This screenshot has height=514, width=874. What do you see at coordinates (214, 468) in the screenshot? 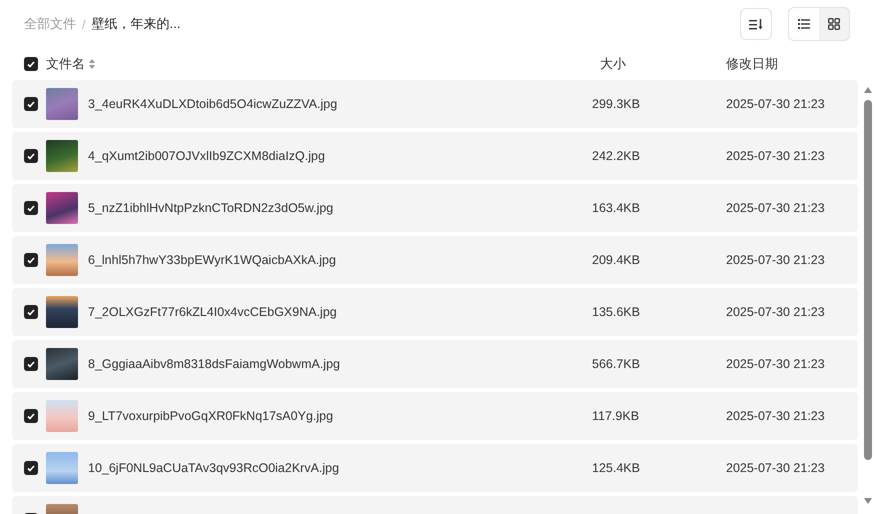
I see `file-name: 10_6jF0NL9aCUaTAv3qv93RcO0ia2KrvA.jpg` at bounding box center [214, 468].